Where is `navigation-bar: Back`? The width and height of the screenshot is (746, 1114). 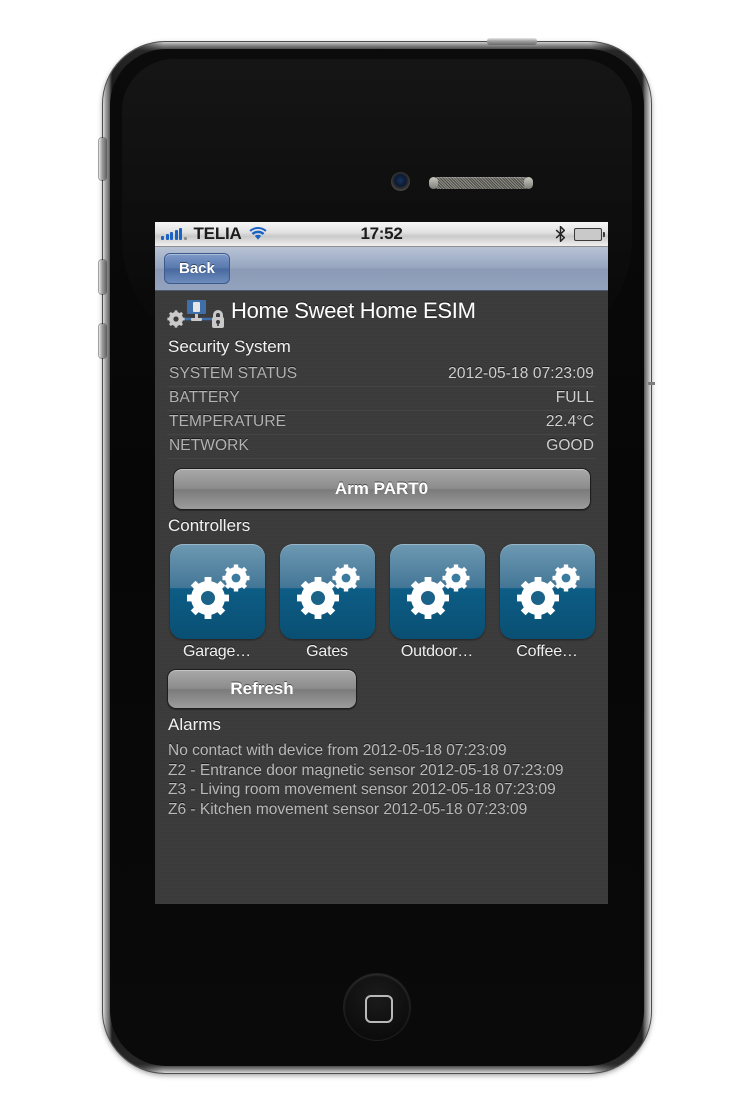
navigation-bar: Back is located at coordinates (381, 269).